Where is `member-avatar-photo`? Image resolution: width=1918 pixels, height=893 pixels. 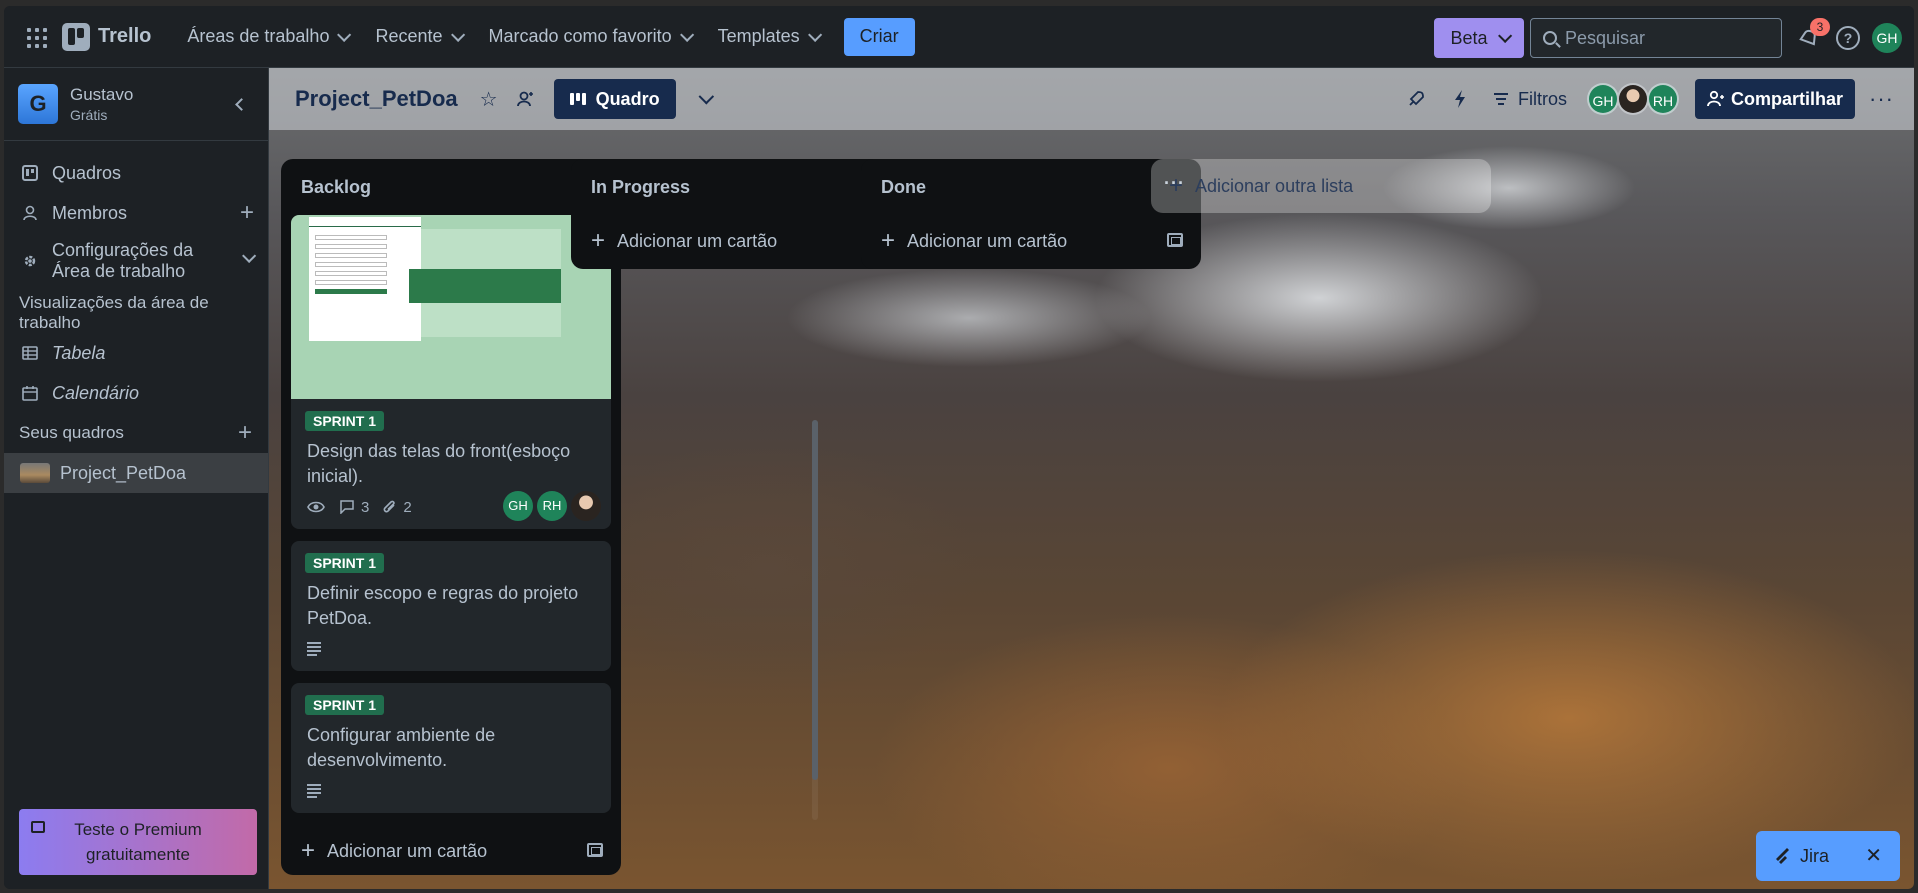 member-avatar-photo is located at coordinates (1632, 99).